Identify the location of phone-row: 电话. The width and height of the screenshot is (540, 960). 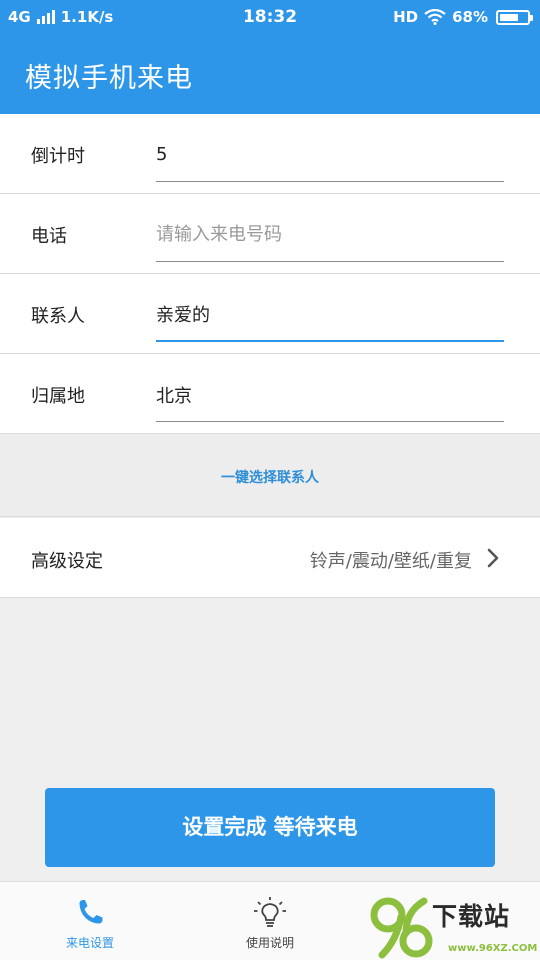
(270, 234).